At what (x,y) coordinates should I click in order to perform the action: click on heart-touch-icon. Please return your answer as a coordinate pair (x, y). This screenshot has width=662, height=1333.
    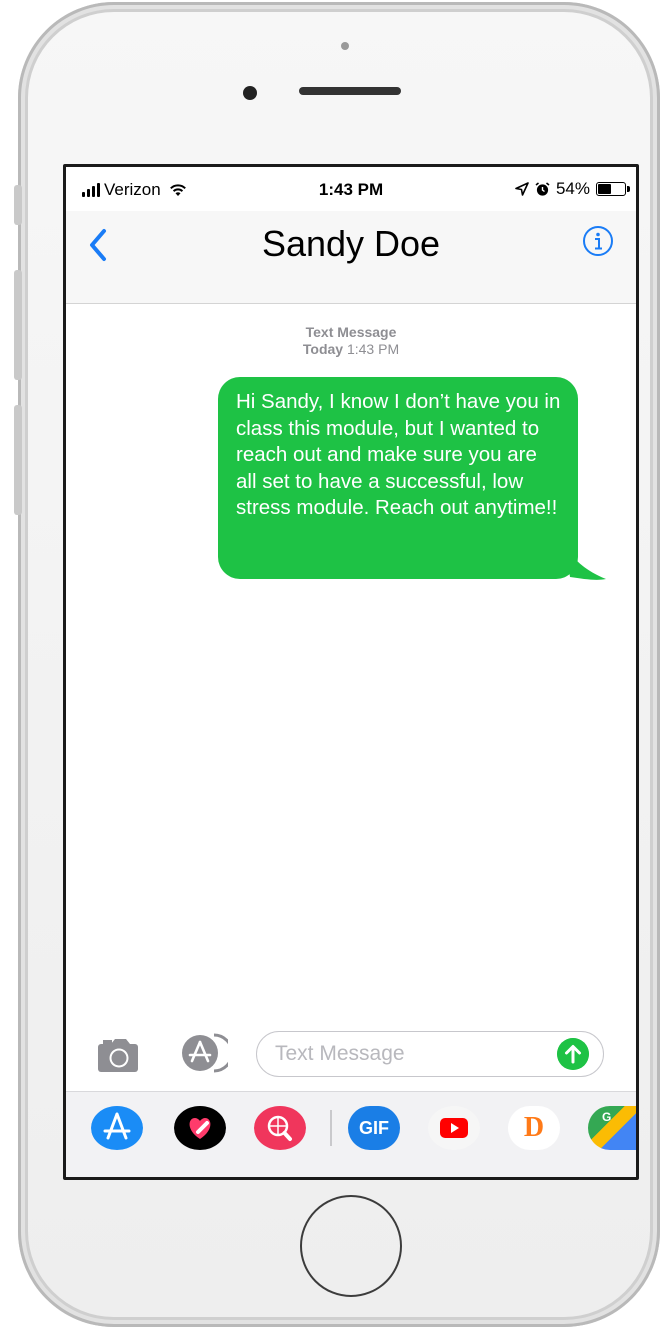
    Looking at the image, I should click on (200, 1128).